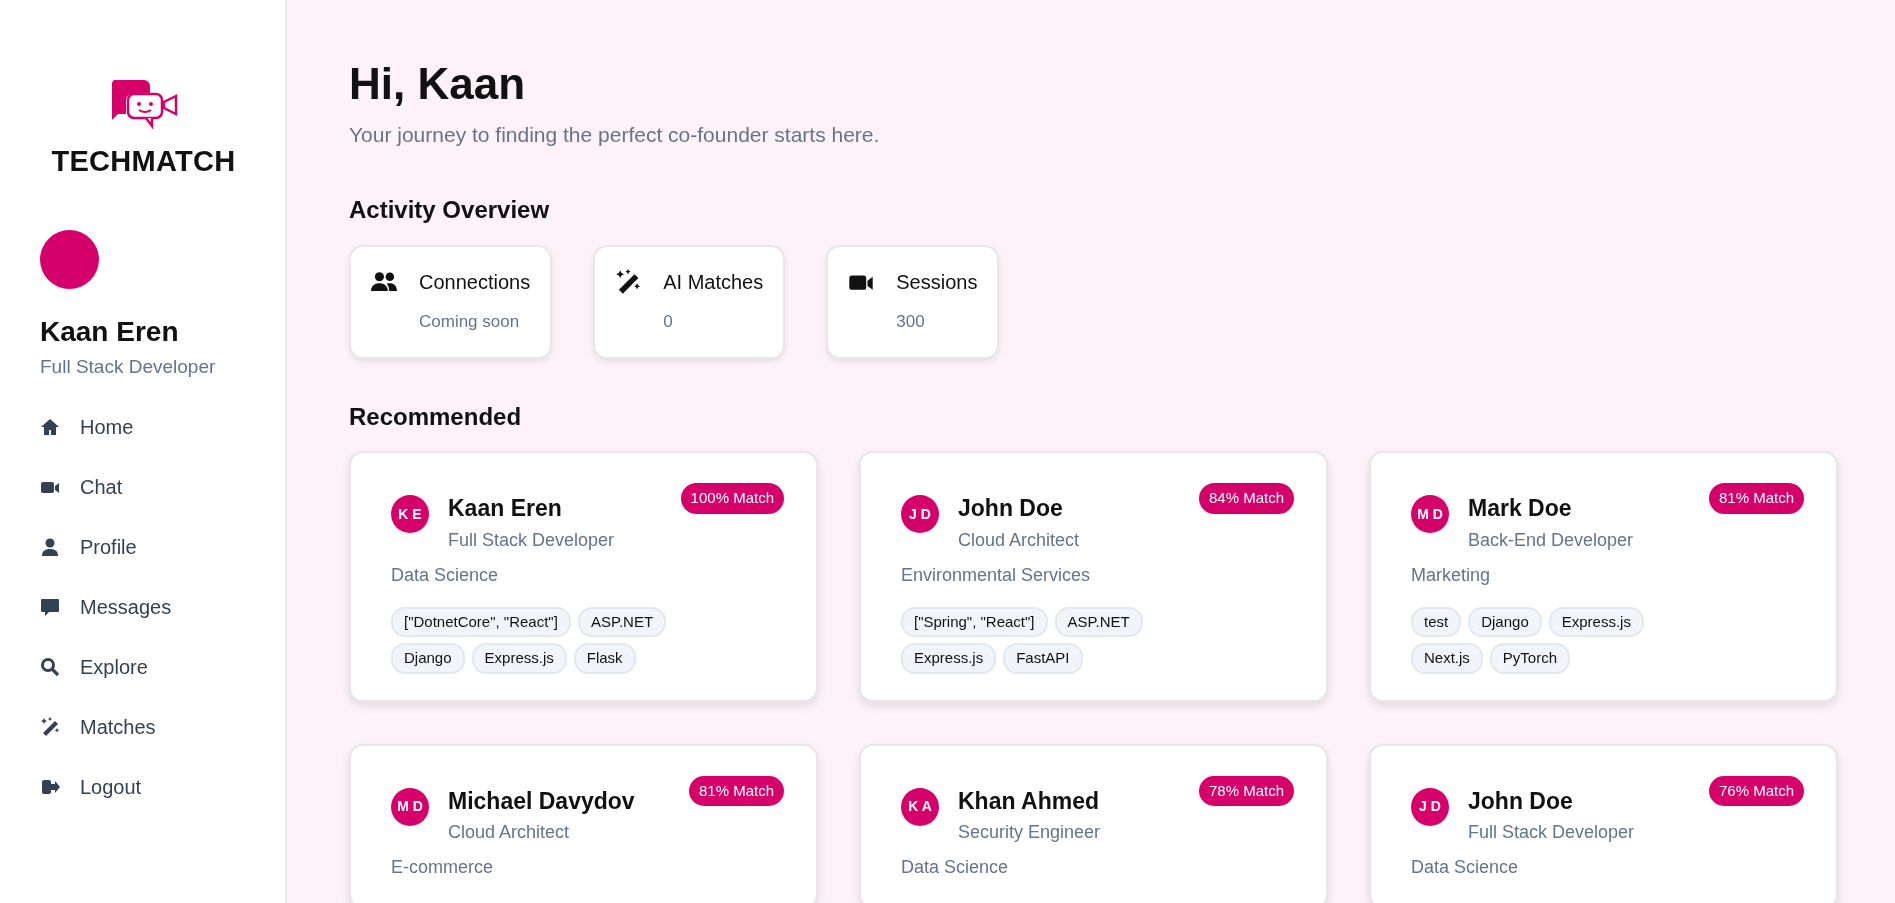 The width and height of the screenshot is (1895, 903). Describe the element at coordinates (442, 868) in the screenshot. I see `profile-industry: E-commerce` at that location.